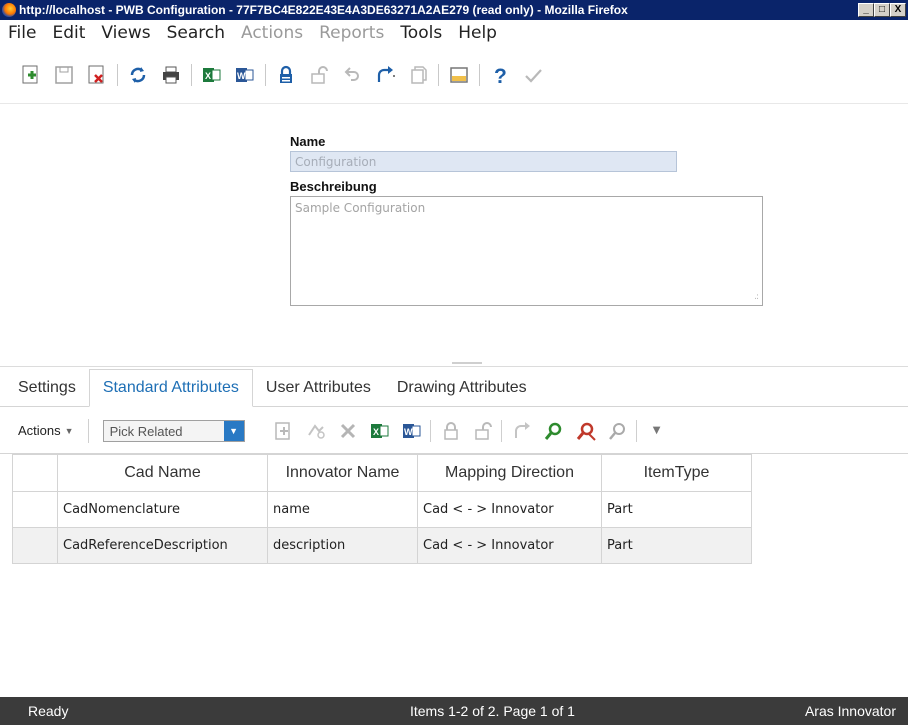 The image size is (908, 725). What do you see at coordinates (163, 430) in the screenshot?
I see `pick-related-value: Pick Related` at bounding box center [163, 430].